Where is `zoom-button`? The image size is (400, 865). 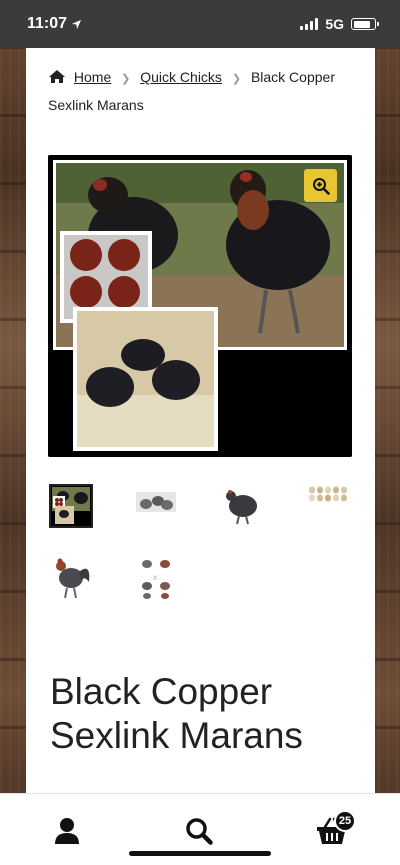
zoom-button is located at coordinates (320, 185).